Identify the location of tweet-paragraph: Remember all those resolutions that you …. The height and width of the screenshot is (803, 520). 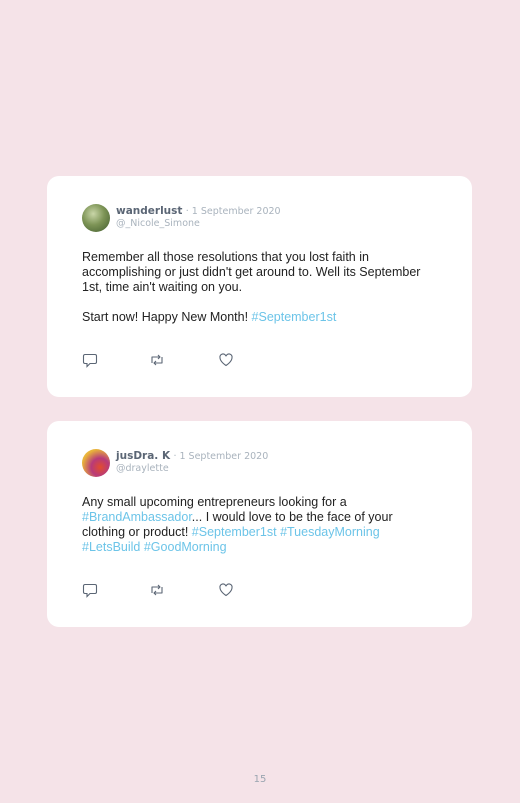
(251, 272).